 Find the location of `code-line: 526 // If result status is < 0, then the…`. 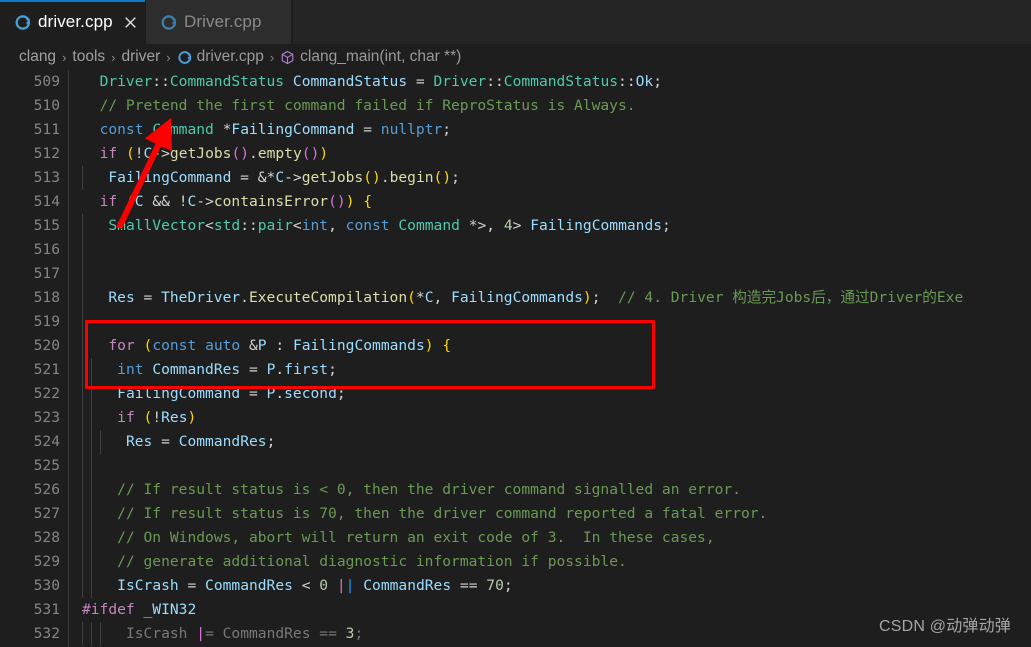

code-line: 526 // If result status is < 0, then the… is located at coordinates (515, 490).